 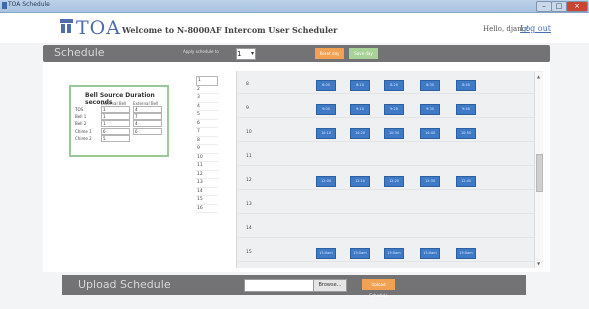 I want to click on time-slot-button: 9:00, so click(x=326, y=109).